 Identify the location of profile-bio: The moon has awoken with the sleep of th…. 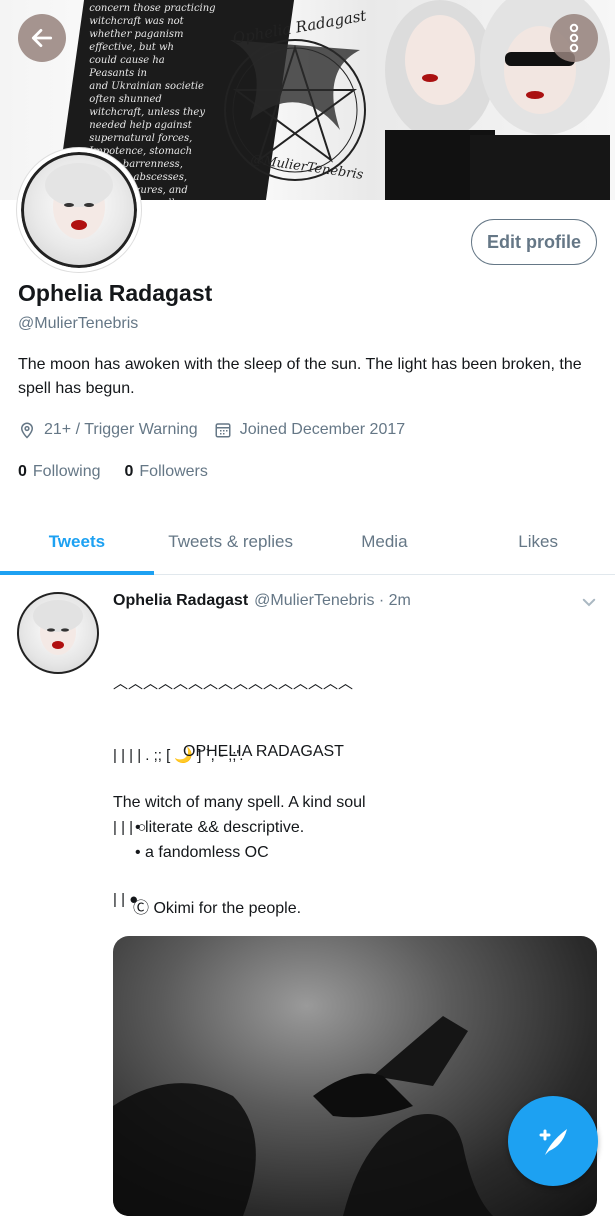
(300, 376).